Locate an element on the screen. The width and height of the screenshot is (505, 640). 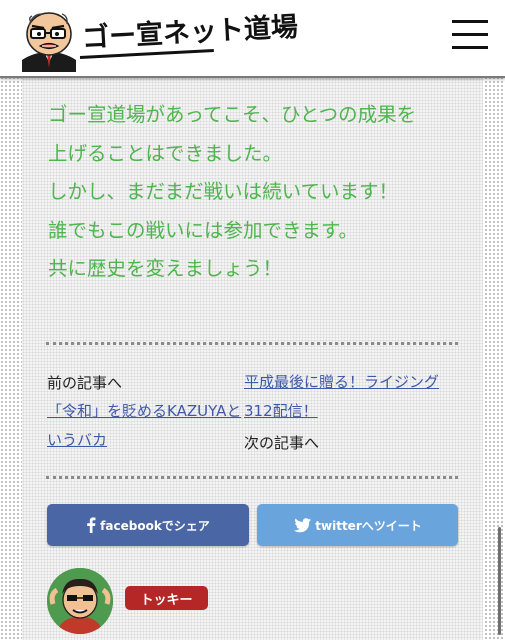
twitter-share-label: twitterへツイート is located at coordinates (368, 525).